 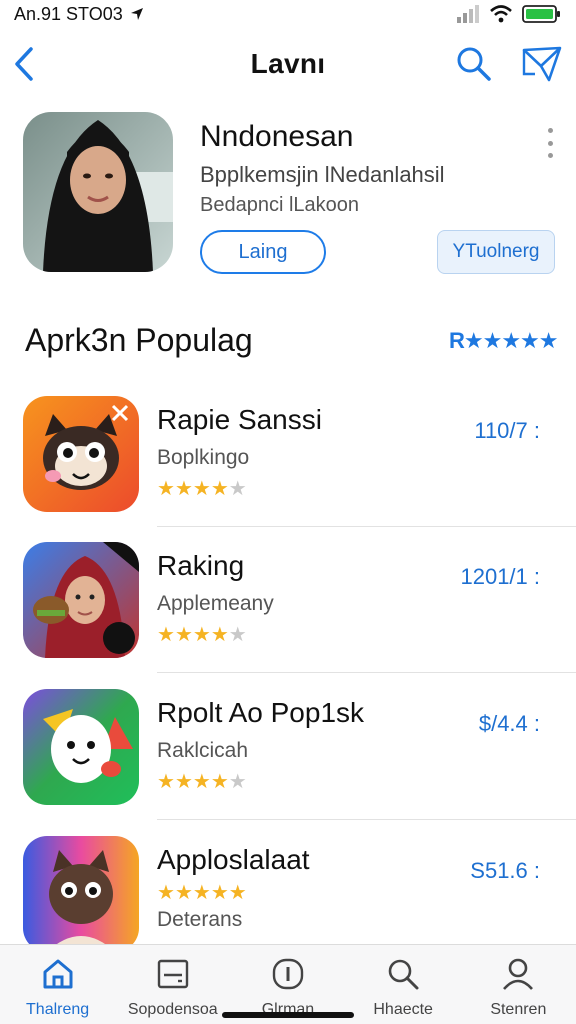 I want to click on send-icon, so click(x=542, y=64).